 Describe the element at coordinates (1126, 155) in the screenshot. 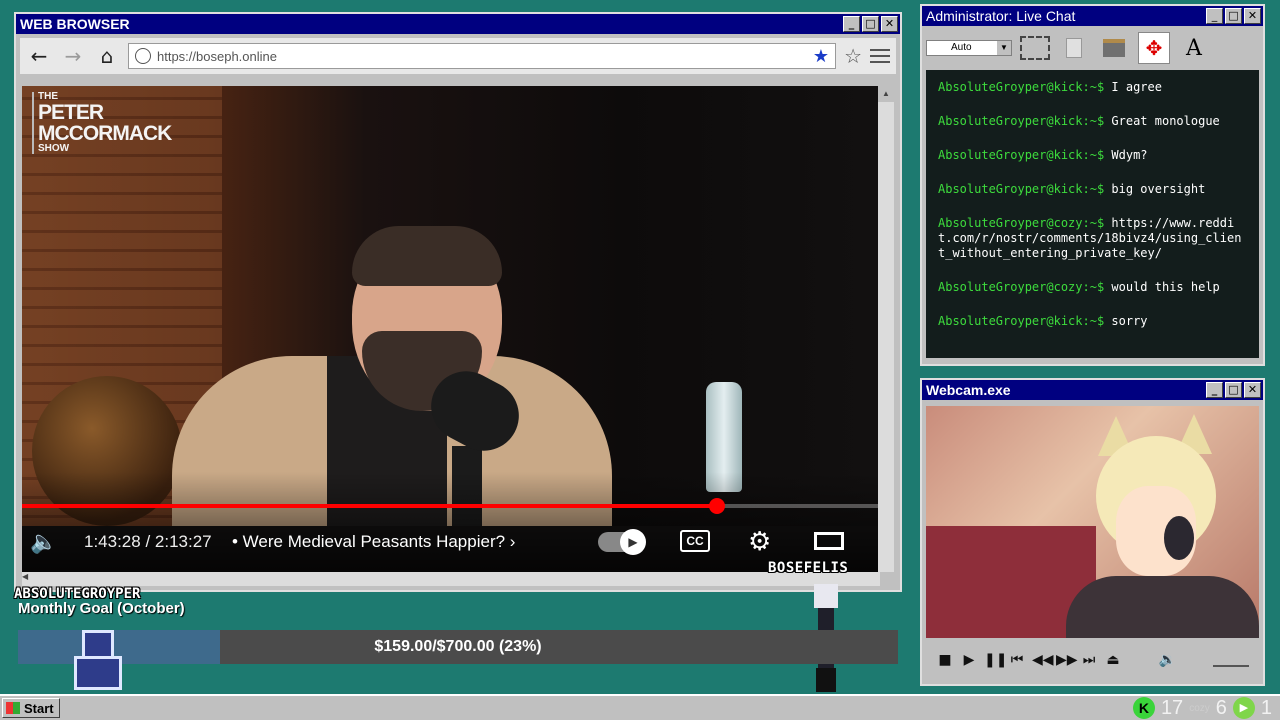

I see `chat-text: Wdym?` at that location.